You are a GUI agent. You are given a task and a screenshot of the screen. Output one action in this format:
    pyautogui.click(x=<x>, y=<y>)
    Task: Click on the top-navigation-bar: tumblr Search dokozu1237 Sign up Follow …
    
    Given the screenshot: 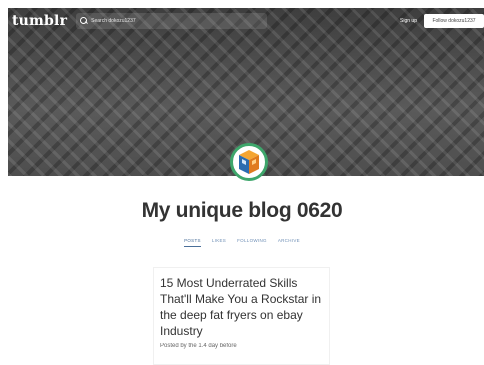 What is the action you would take?
    pyautogui.click(x=246, y=21)
    